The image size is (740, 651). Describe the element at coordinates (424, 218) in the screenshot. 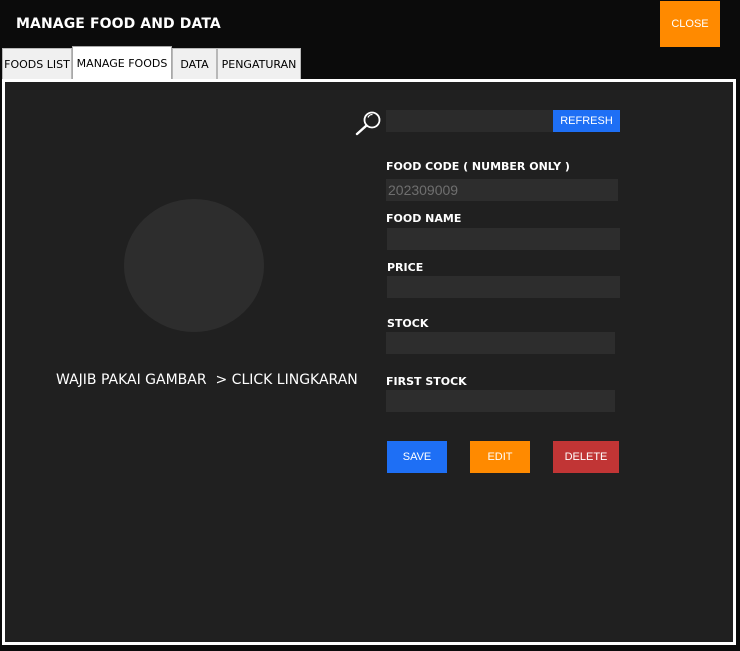

I see `food-name-label: FOOD NAME` at that location.